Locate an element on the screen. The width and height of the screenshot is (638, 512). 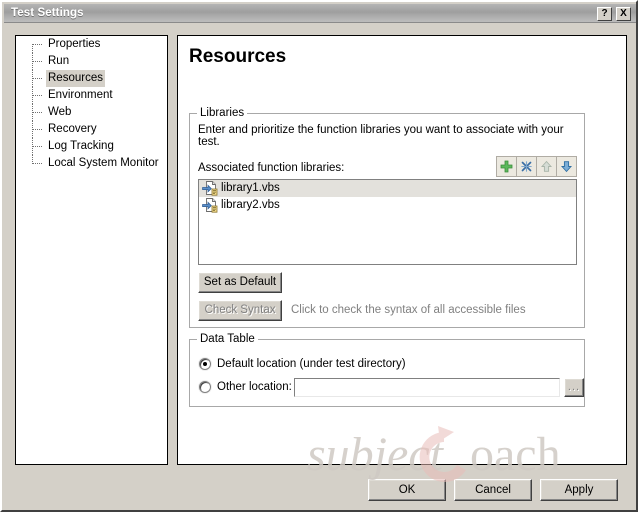
add-library-button is located at coordinates (506, 166).